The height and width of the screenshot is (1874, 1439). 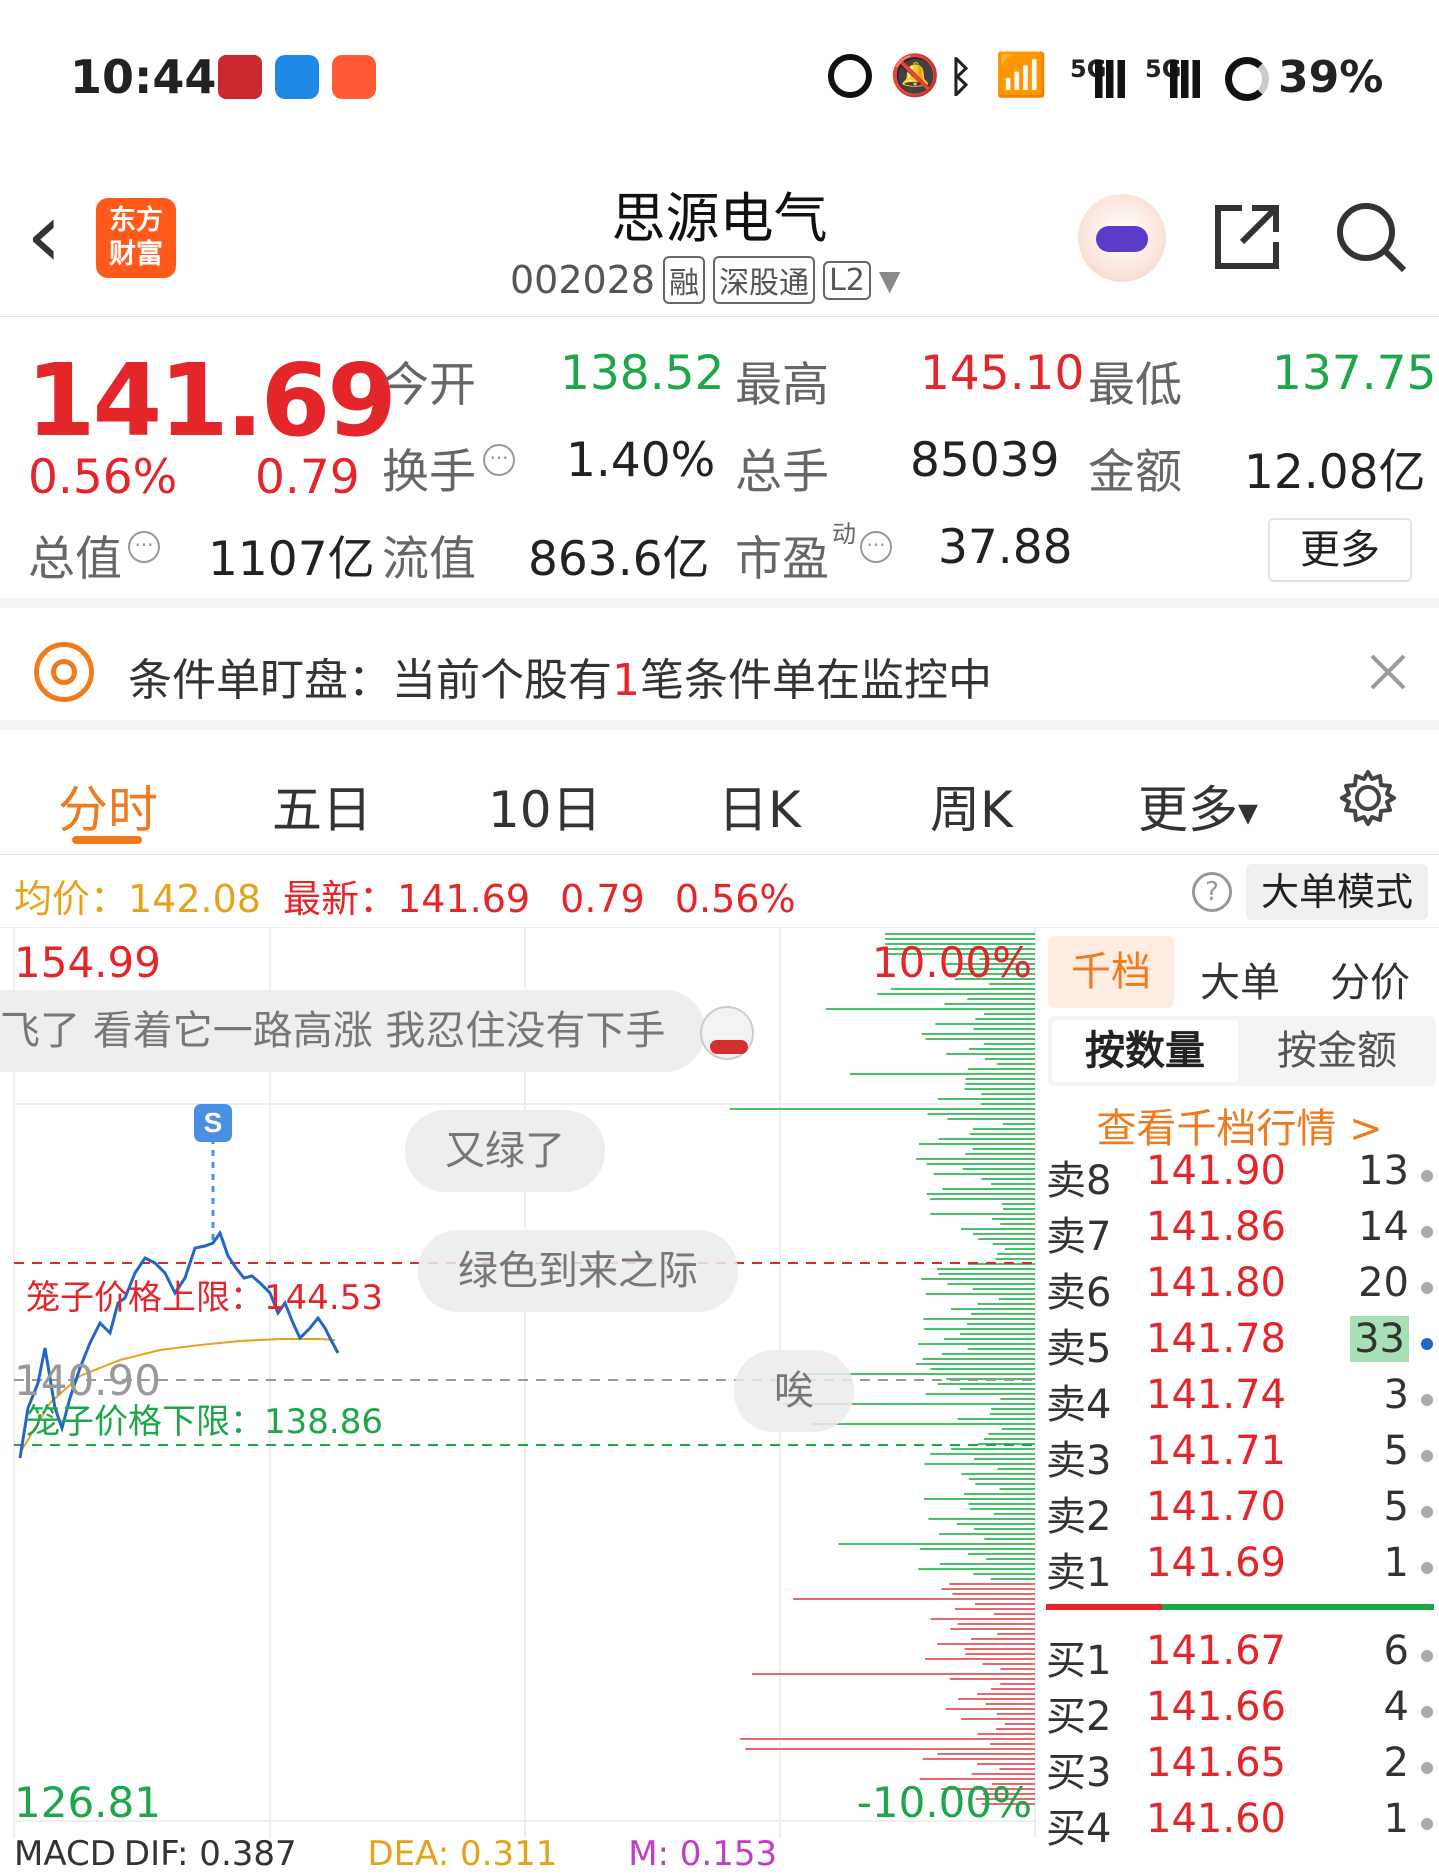 What do you see at coordinates (1239, 1712) in the screenshot?
I see `bid-row: 买2 141.66 4` at bounding box center [1239, 1712].